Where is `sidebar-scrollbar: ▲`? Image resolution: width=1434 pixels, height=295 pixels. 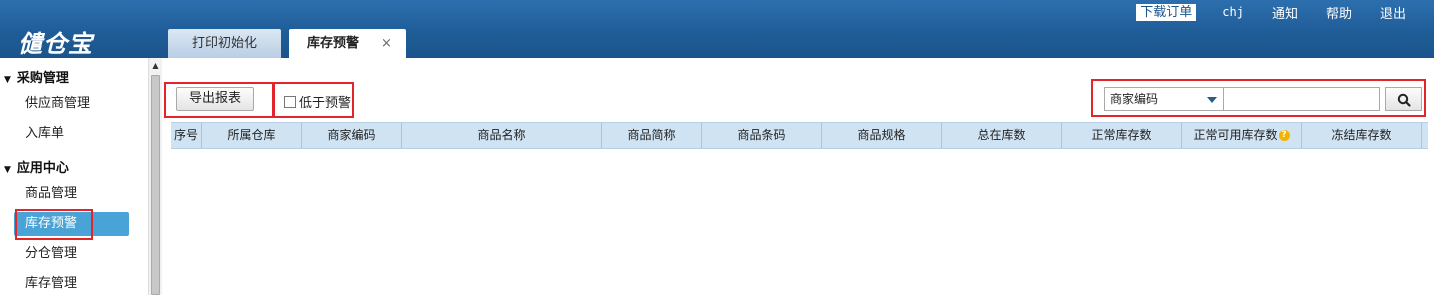 sidebar-scrollbar: ▲ is located at coordinates (155, 176).